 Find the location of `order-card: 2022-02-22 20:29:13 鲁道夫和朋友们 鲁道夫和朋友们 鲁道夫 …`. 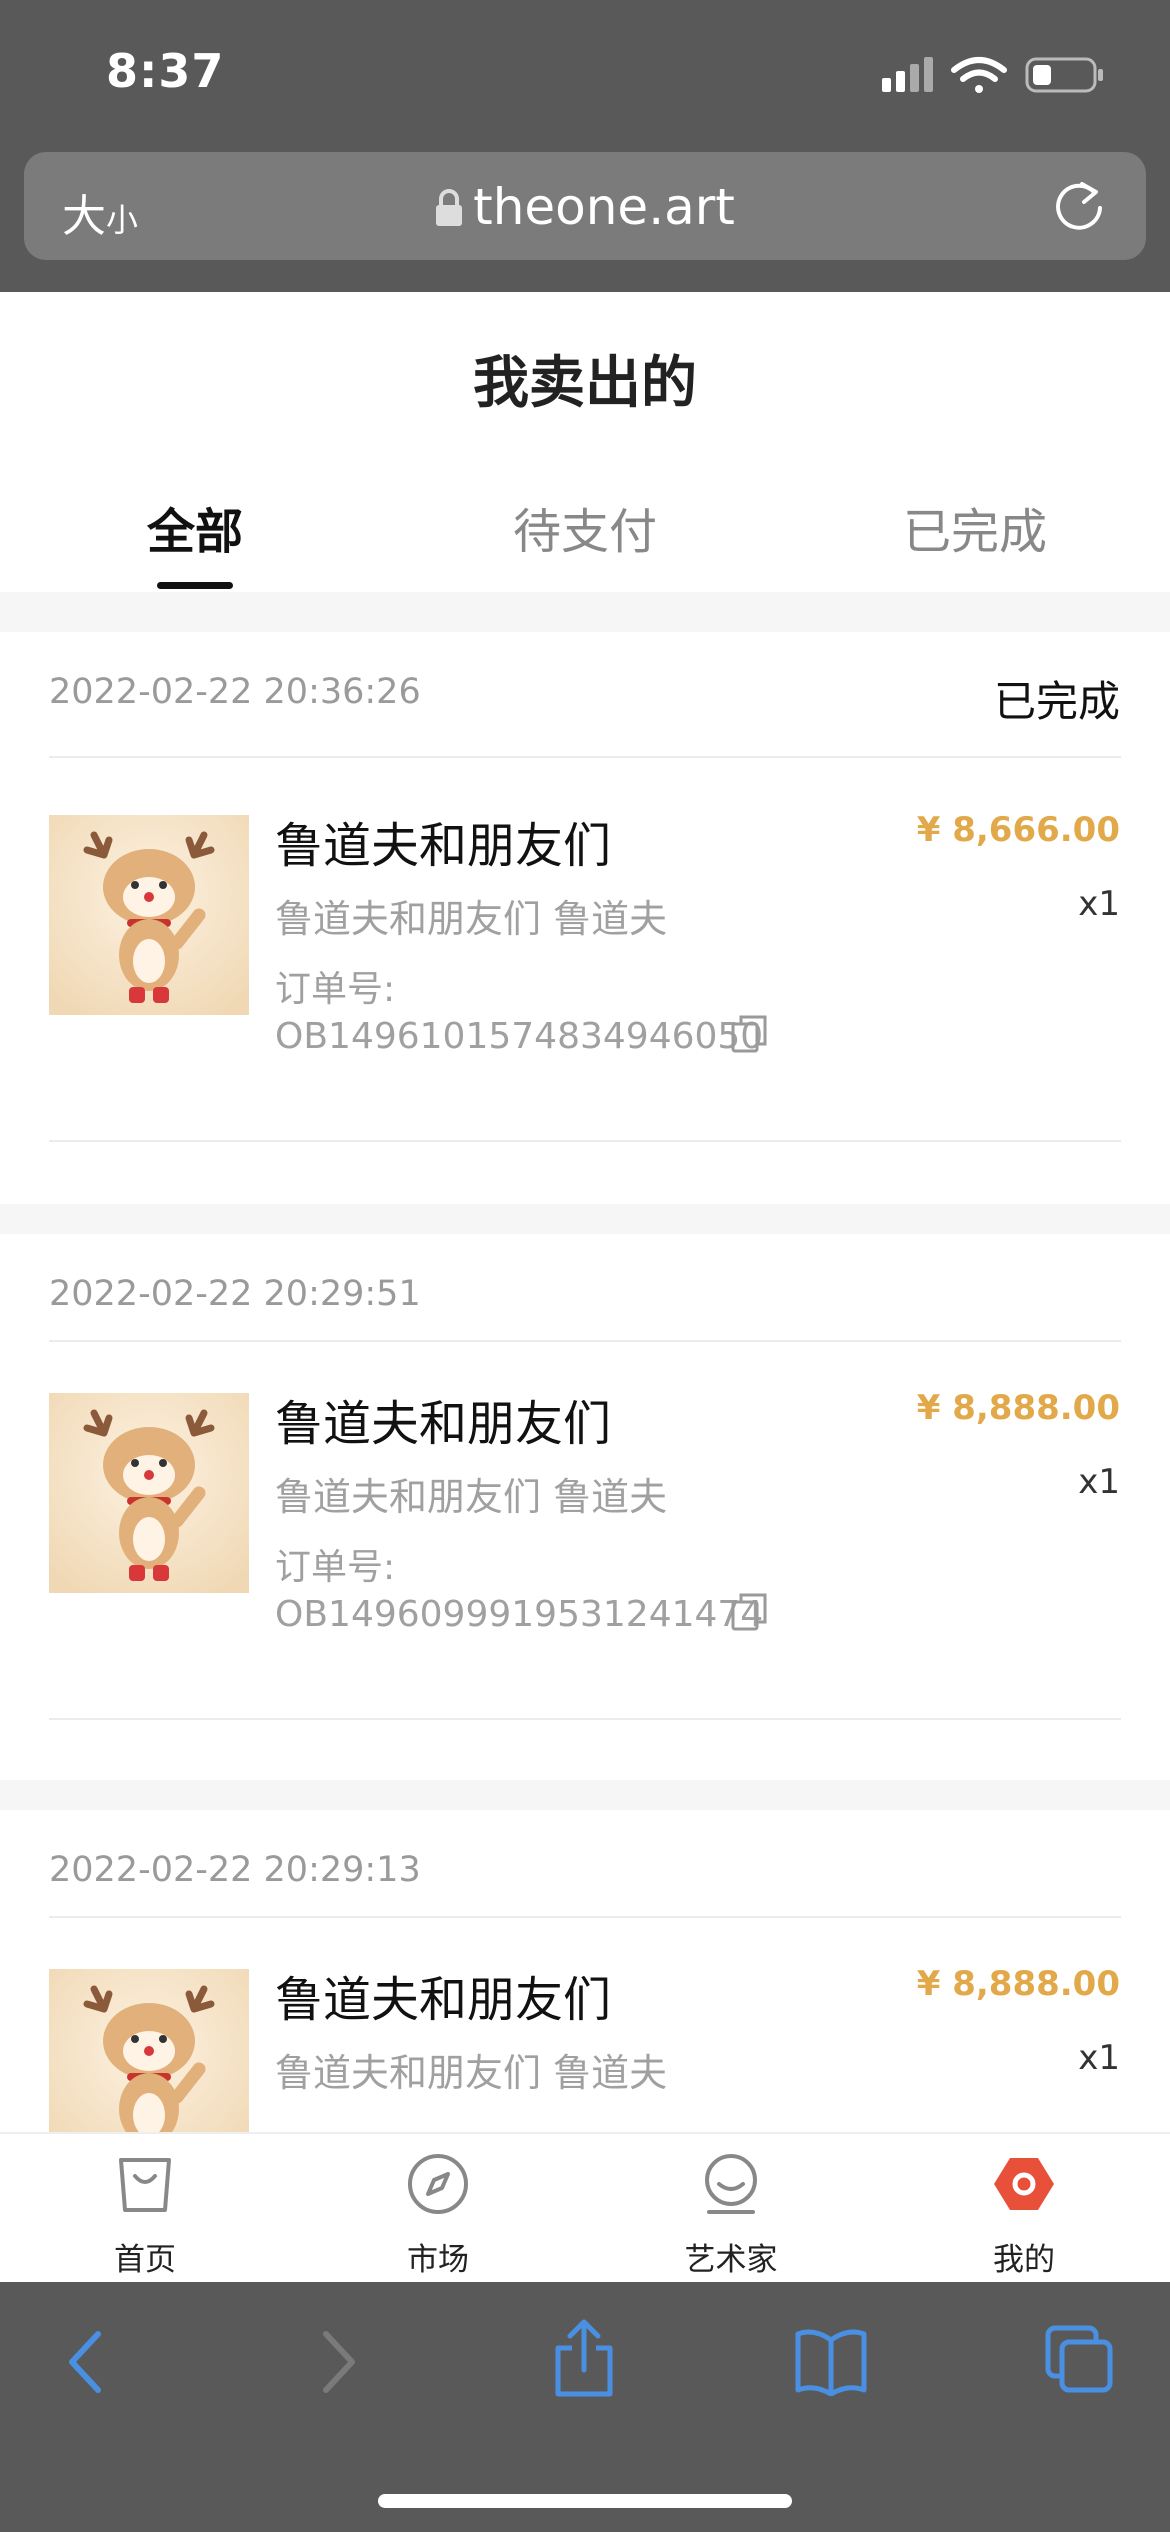

order-card: 2022-02-22 20:29:13 鲁道夫和朋友们 鲁道夫和朋友们 鲁道夫 … is located at coordinates (585, 1971).